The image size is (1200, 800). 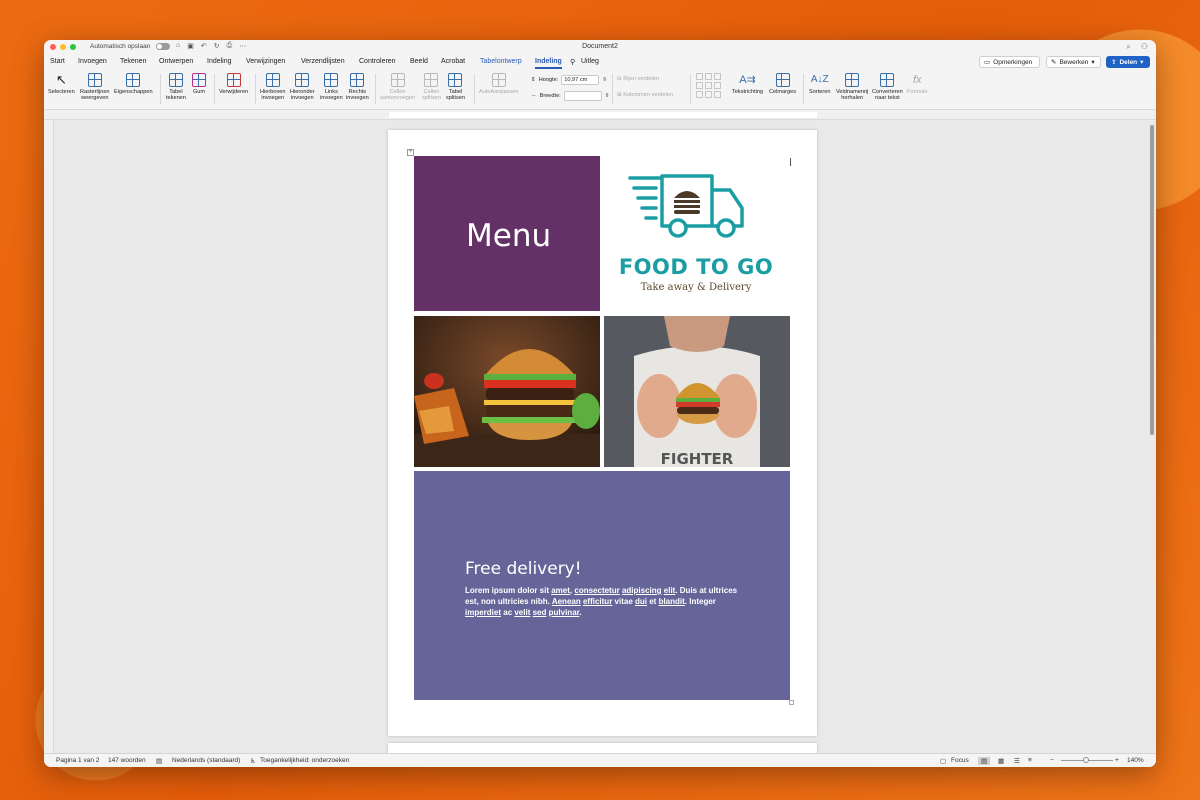 What do you see at coordinates (984, 761) in the screenshot?
I see `print-layout-view-icon: ▤` at bounding box center [984, 761].